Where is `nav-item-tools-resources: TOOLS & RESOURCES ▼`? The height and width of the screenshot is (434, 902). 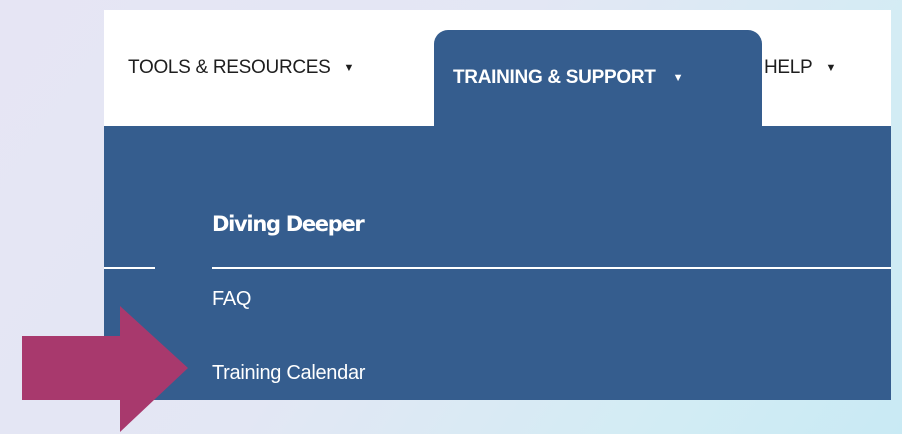 nav-item-tools-resources: TOOLS & RESOURCES ▼ is located at coordinates (241, 68).